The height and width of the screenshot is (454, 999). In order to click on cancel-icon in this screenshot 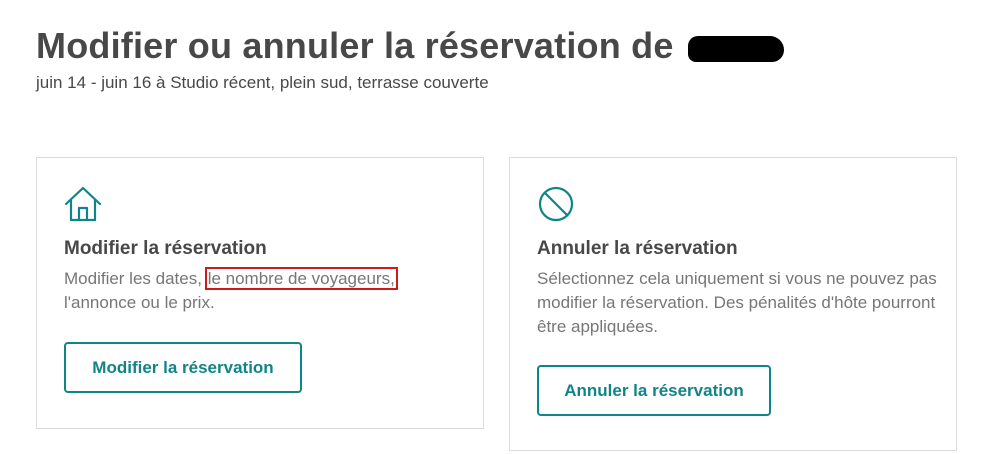, I will do `click(556, 204)`.